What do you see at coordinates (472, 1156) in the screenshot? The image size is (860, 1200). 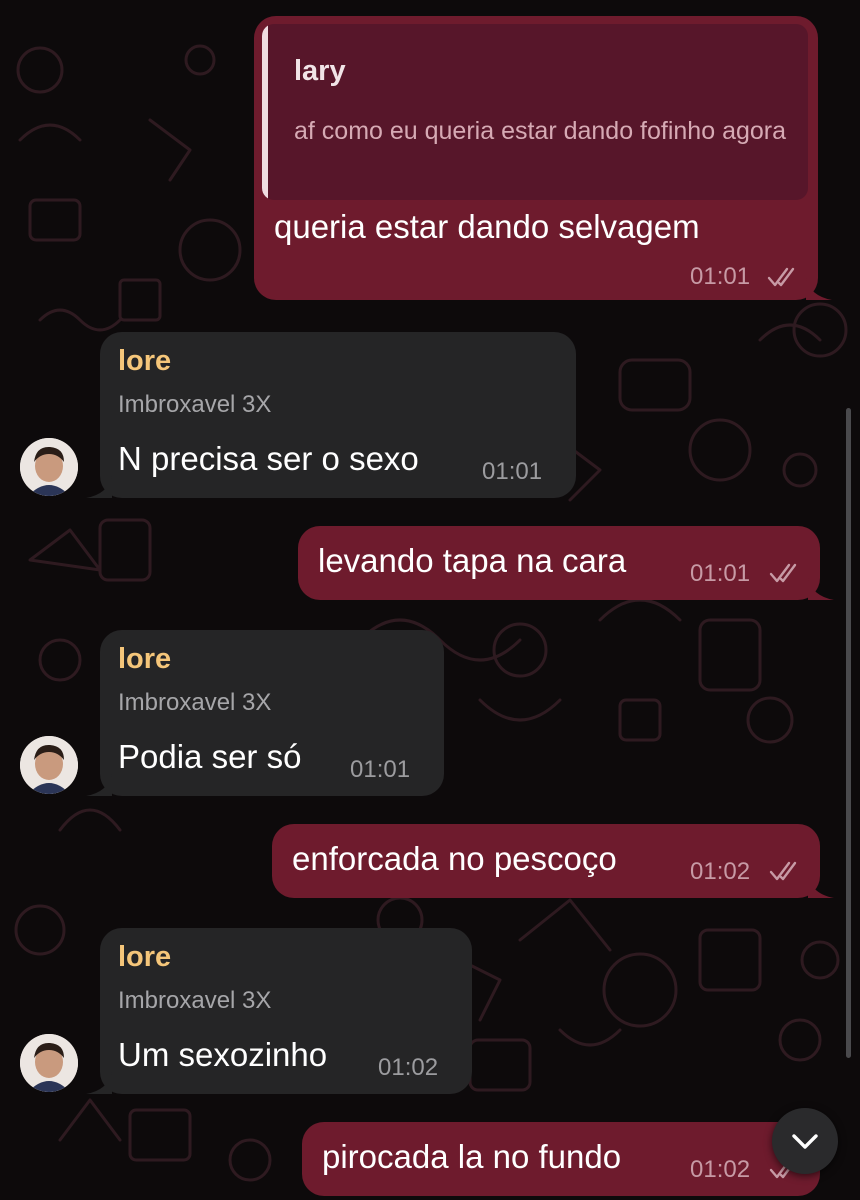 I see `message-text: pirocada la no fundo` at bounding box center [472, 1156].